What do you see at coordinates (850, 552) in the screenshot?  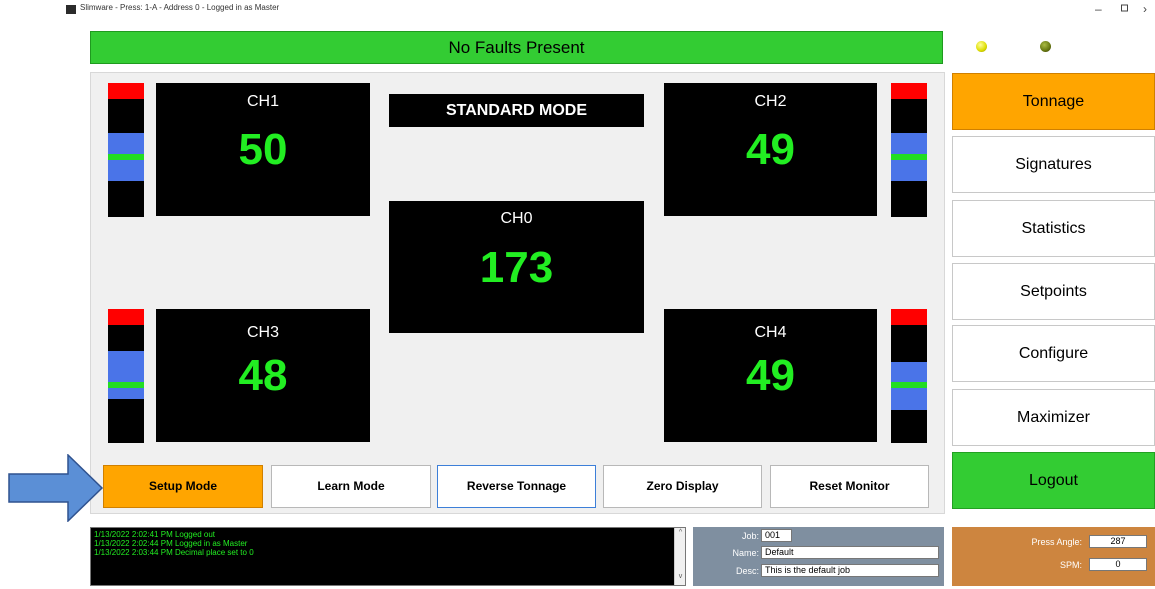 I see `job-name-field: Default` at bounding box center [850, 552].